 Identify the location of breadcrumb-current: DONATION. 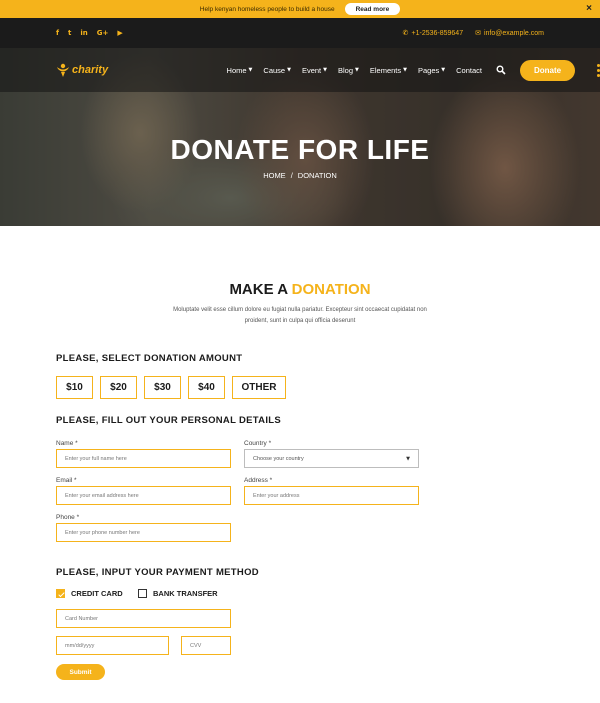
(317, 175).